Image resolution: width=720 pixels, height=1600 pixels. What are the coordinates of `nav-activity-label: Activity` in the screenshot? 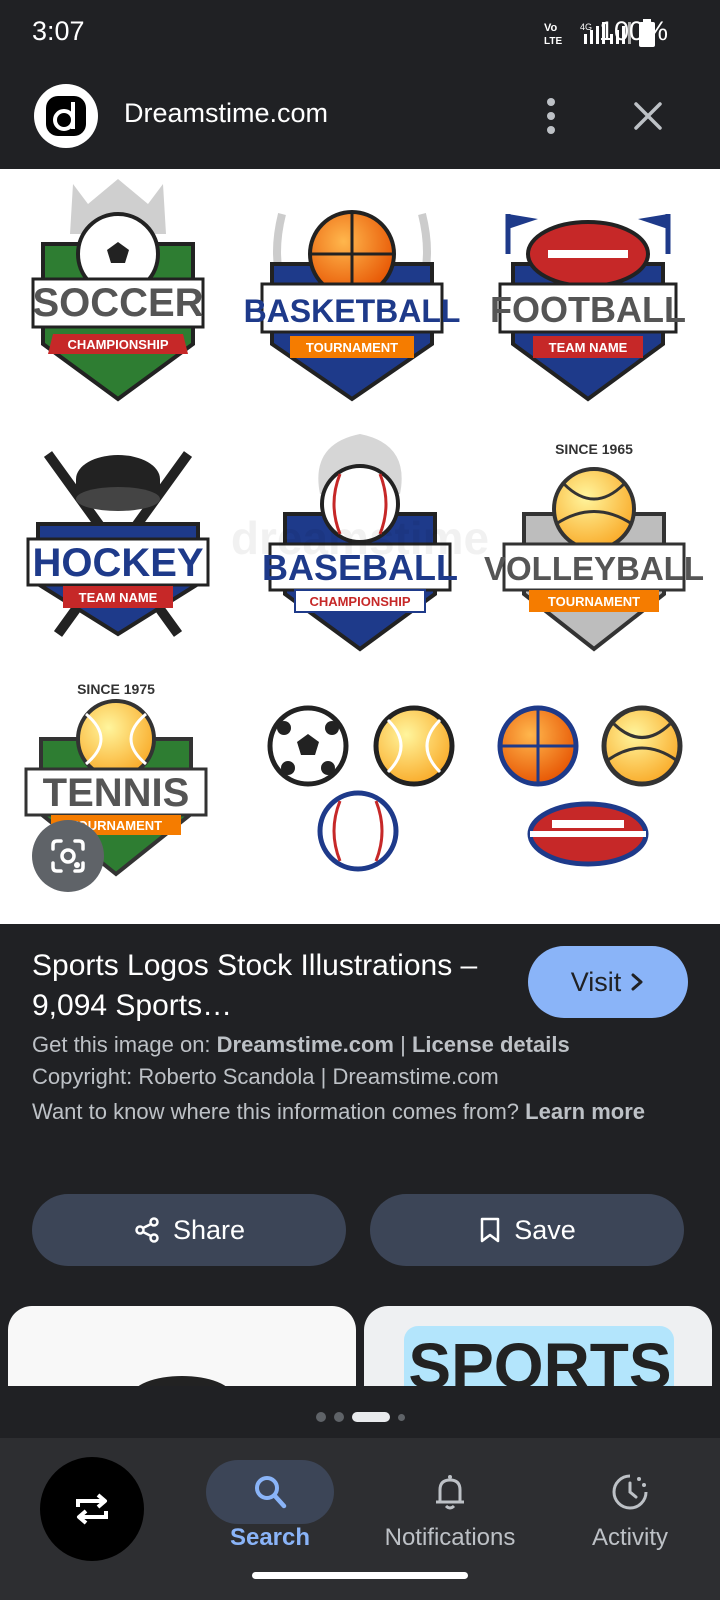 It's located at (629, 1537).